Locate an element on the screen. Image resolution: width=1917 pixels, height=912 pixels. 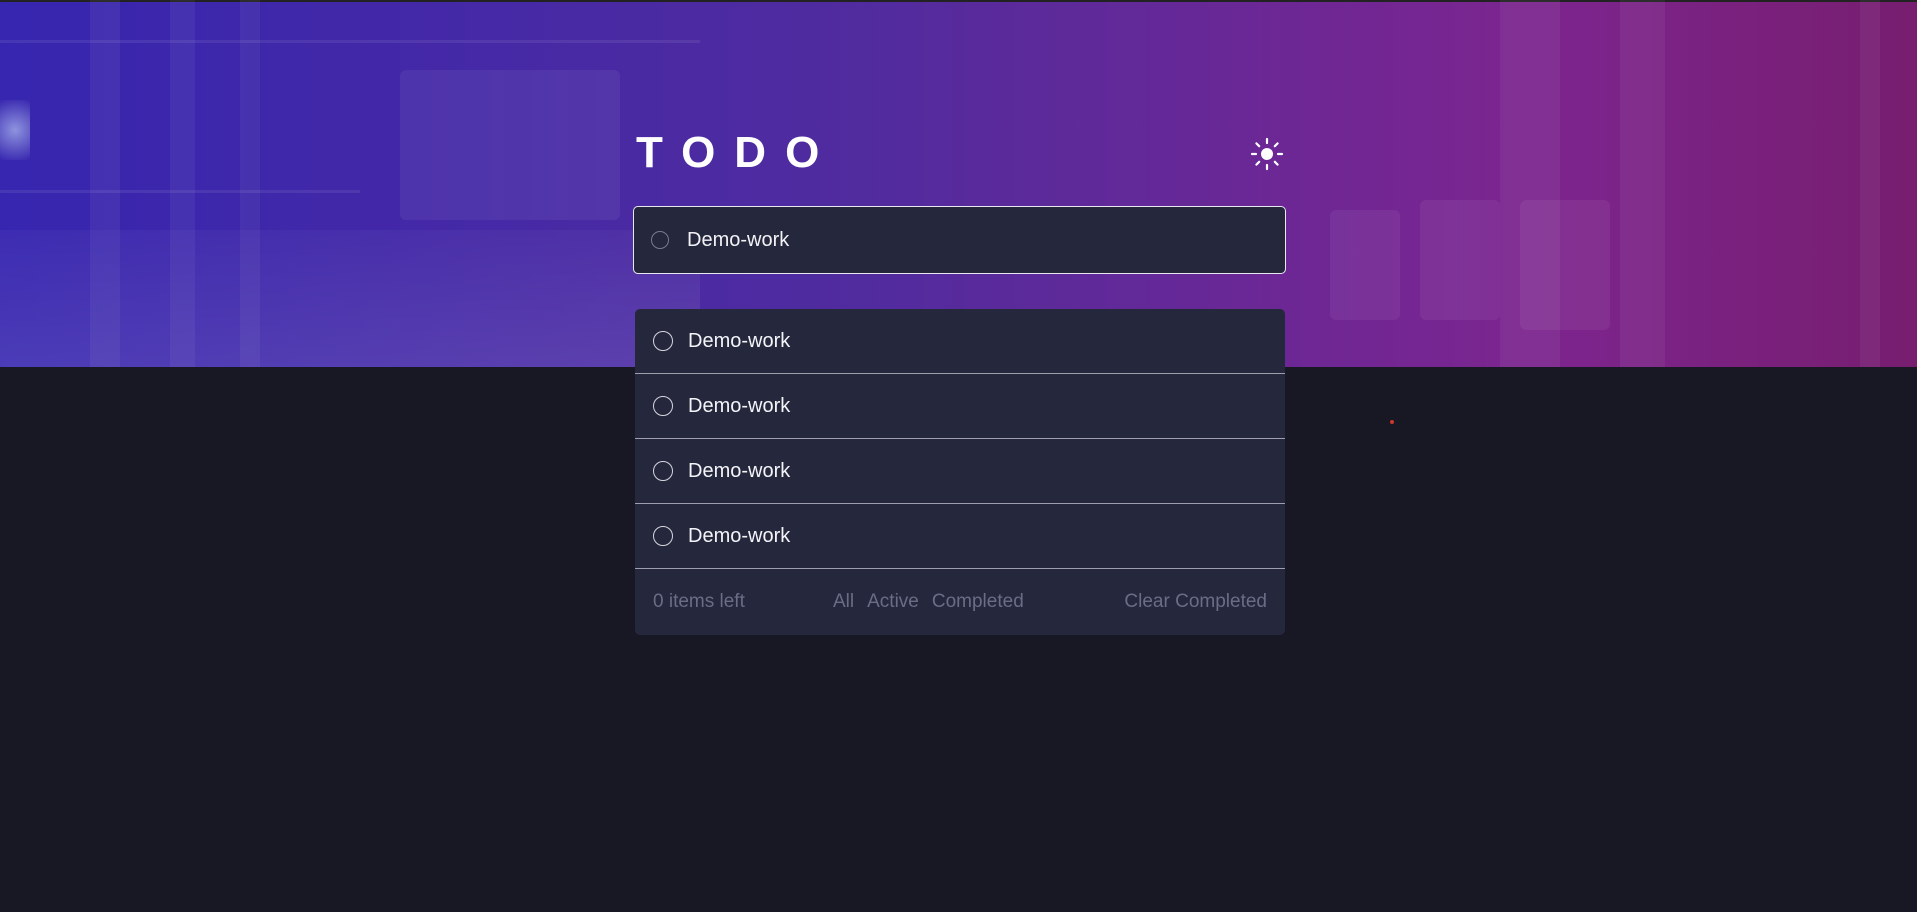
filter-completed-button: Completed is located at coordinates (978, 602).